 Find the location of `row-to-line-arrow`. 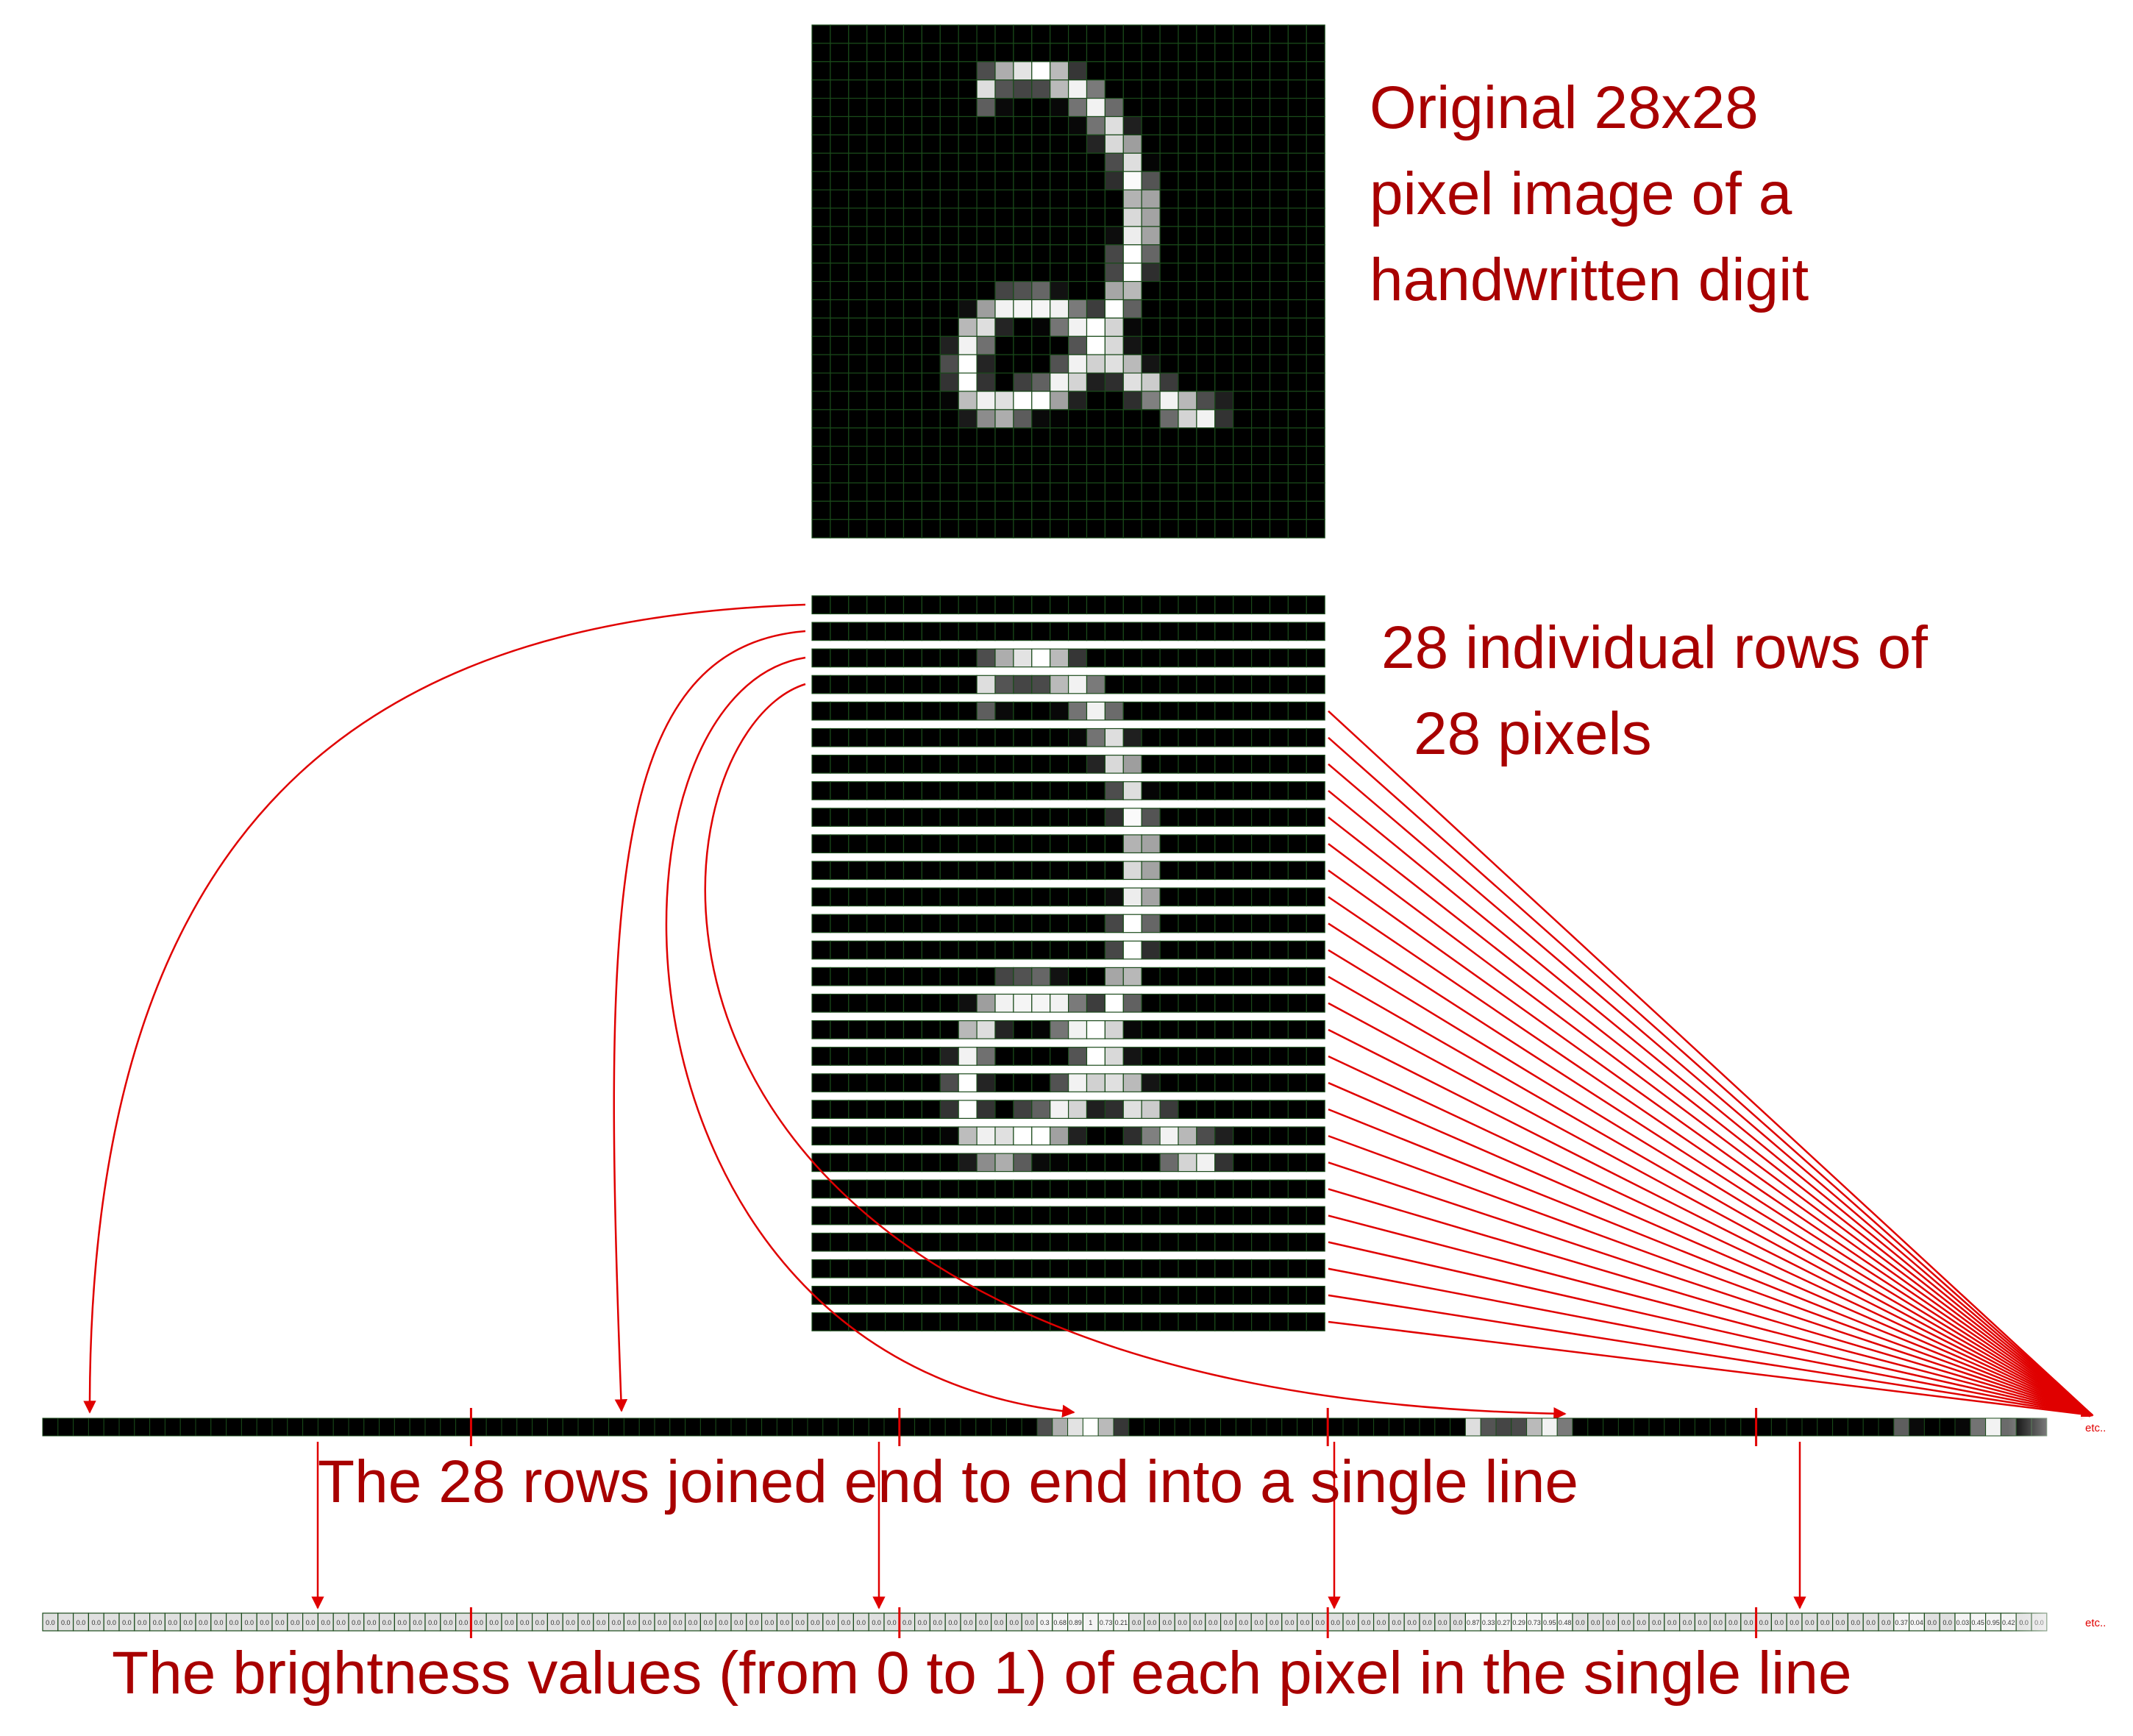

row-to-line-arrow is located at coordinates (1710, 1276).